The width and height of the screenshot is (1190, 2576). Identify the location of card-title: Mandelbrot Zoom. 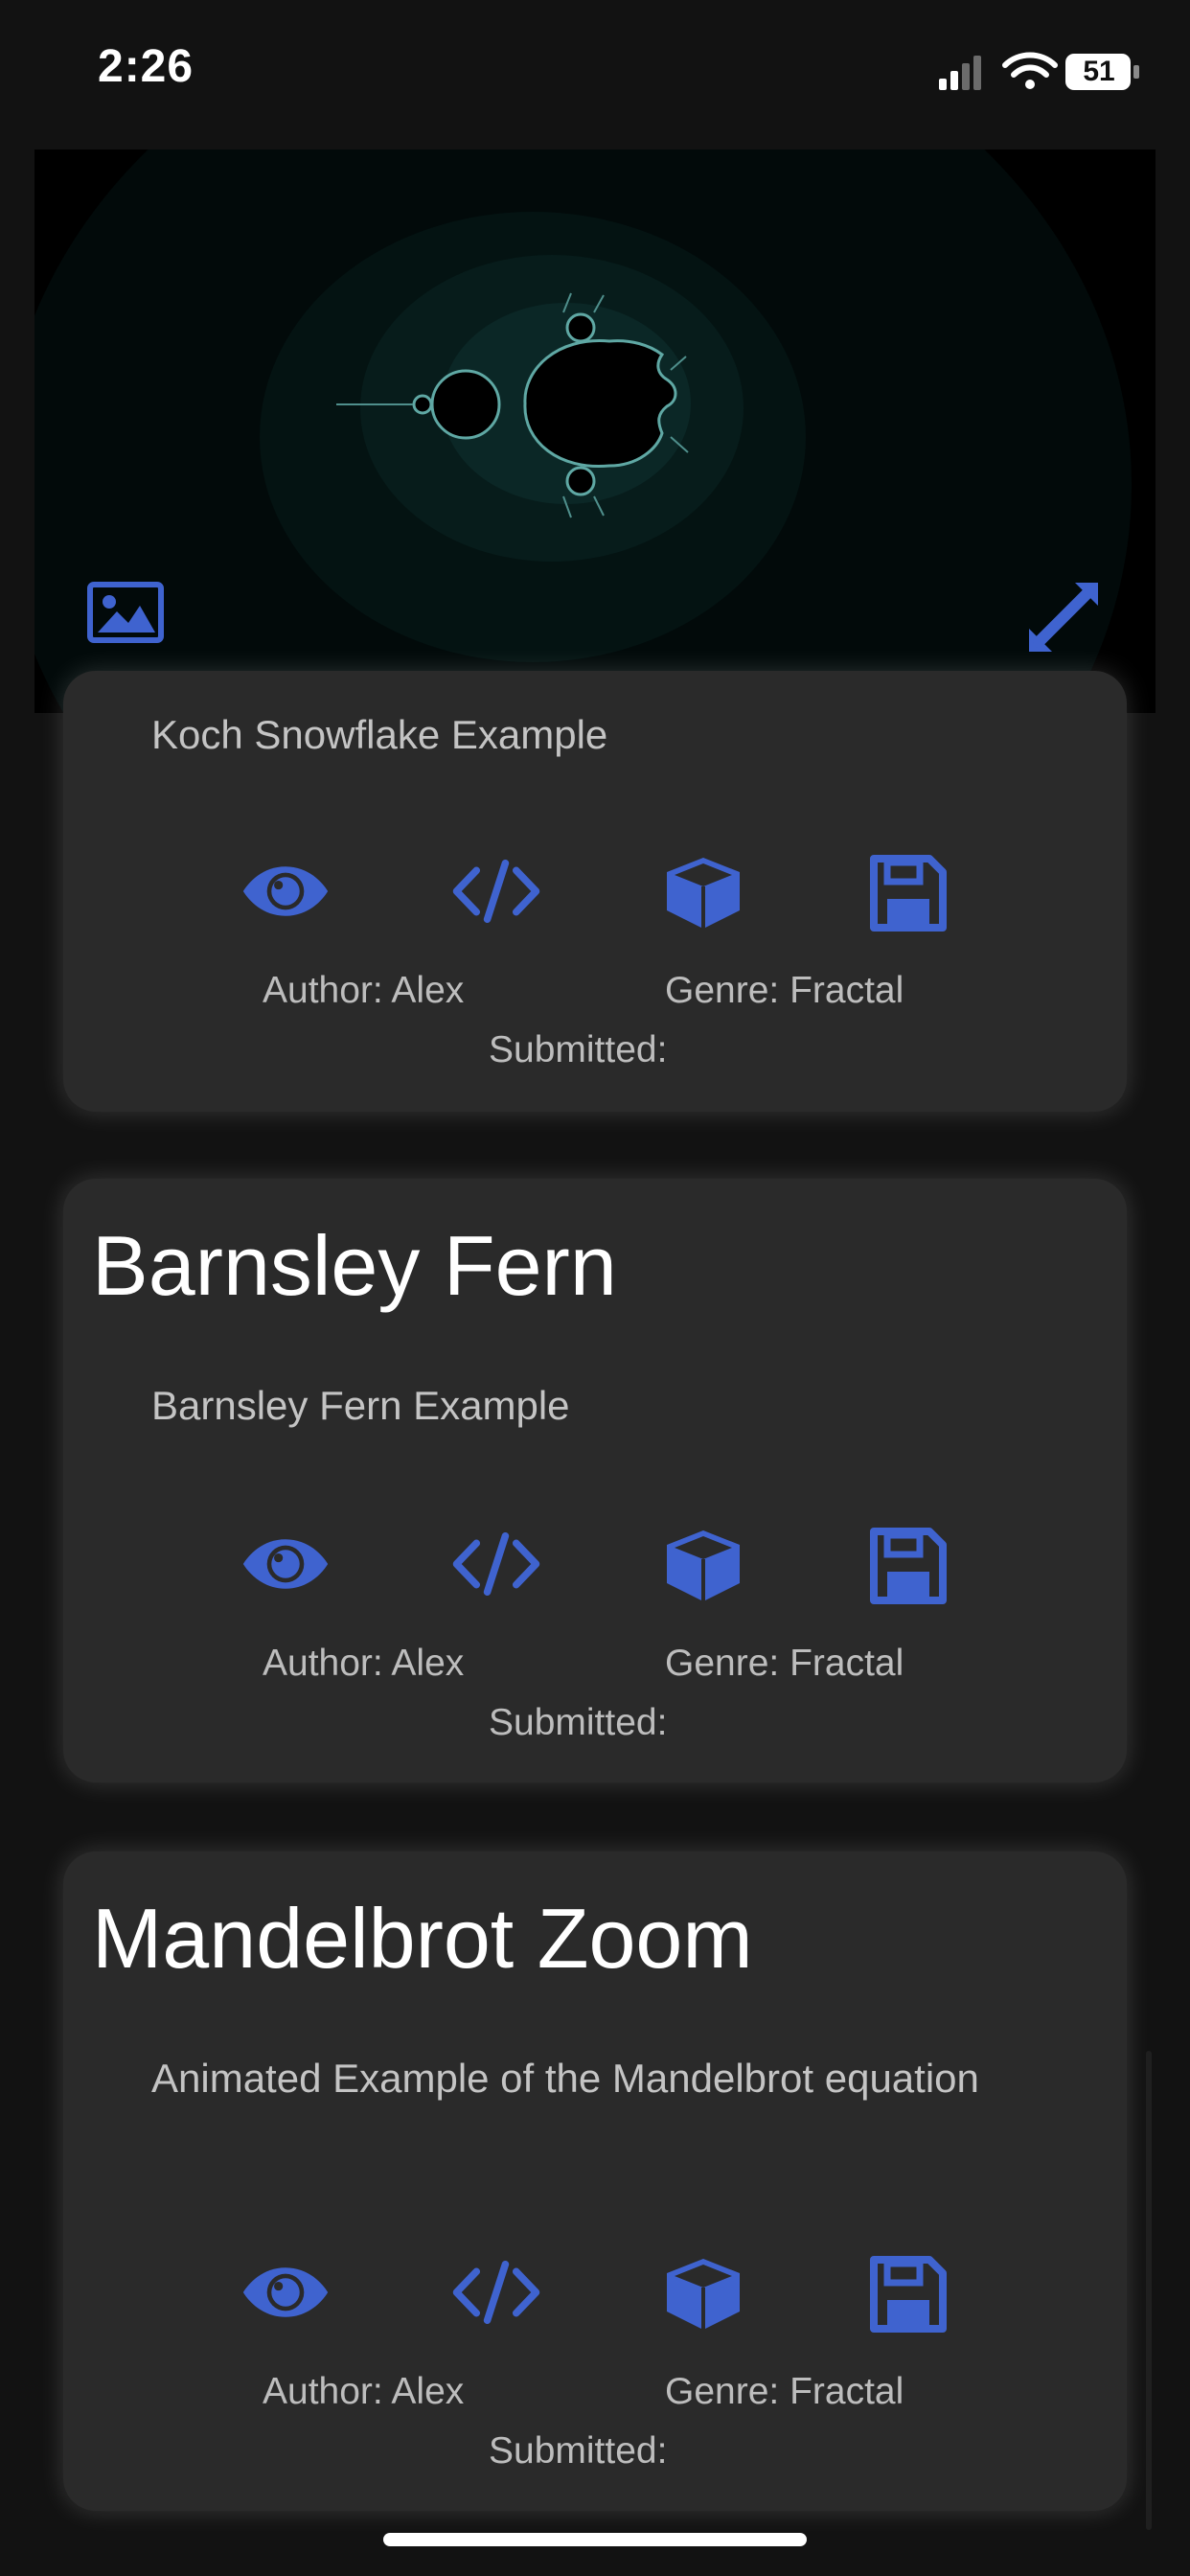
(422, 1938).